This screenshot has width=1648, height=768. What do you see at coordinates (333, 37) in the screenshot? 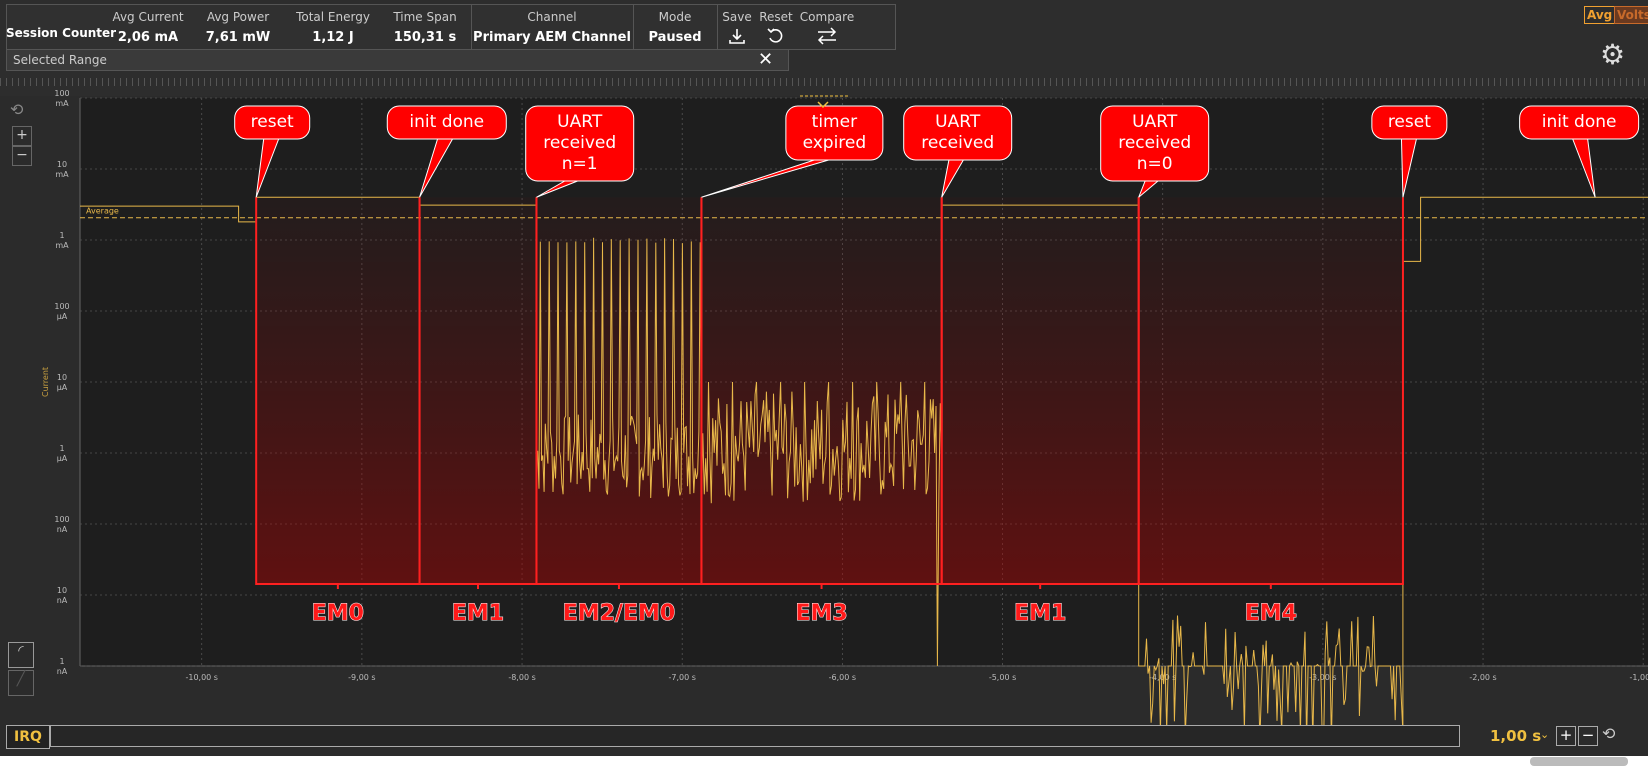
I see `total-energy-value: 1,12 J` at bounding box center [333, 37].